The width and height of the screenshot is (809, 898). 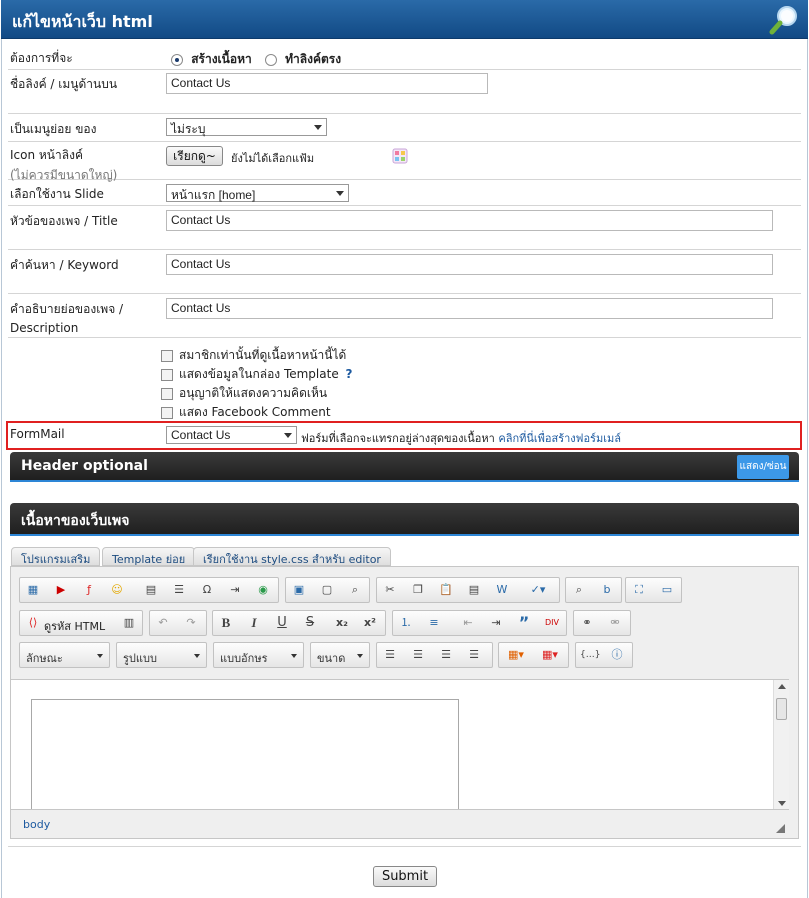 I want to click on templates-icon: ▥, so click(x=129, y=623).